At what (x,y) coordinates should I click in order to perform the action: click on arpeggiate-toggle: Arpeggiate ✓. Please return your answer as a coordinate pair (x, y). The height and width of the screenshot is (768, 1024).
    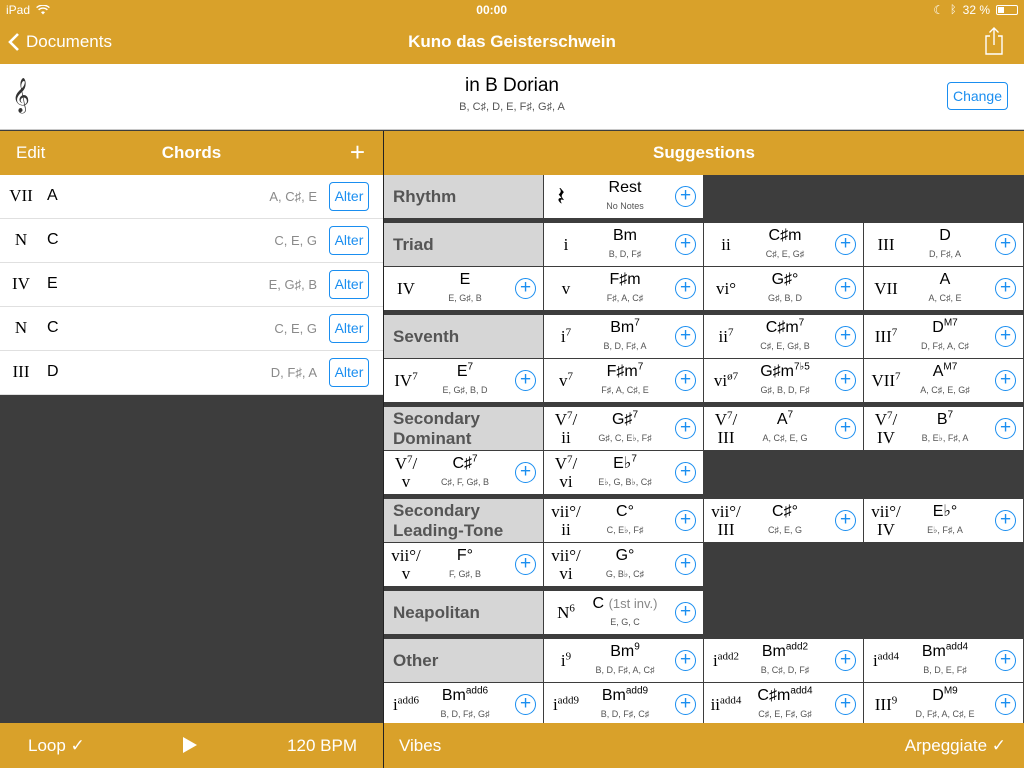
    Looking at the image, I should click on (955, 746).